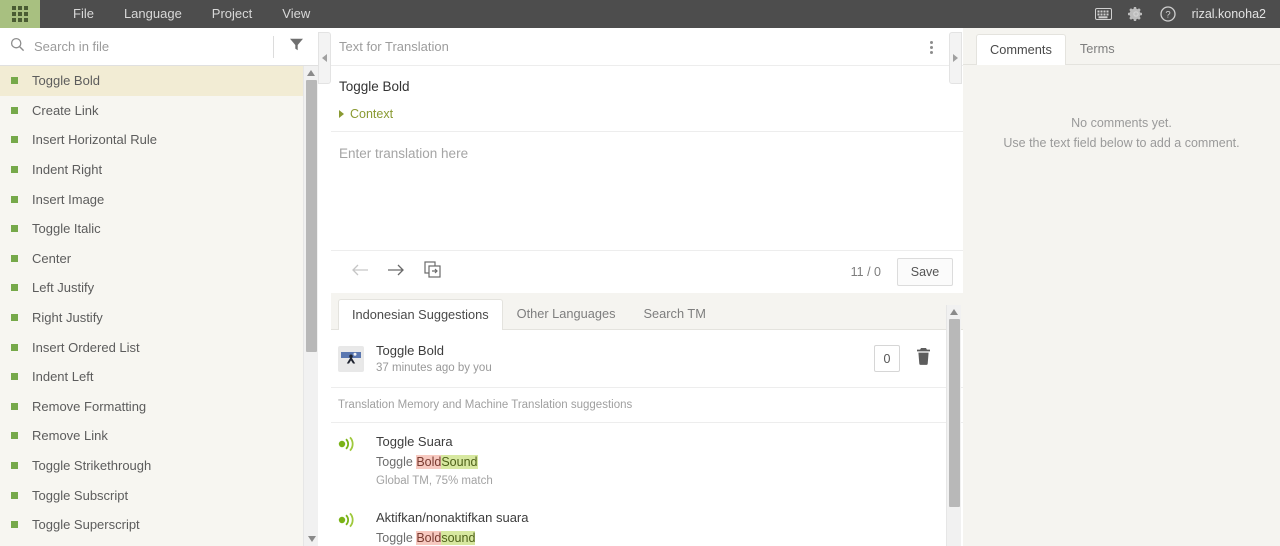 The image size is (1280, 546). Describe the element at coordinates (931, 47) in the screenshot. I see `more-options-icon` at that location.